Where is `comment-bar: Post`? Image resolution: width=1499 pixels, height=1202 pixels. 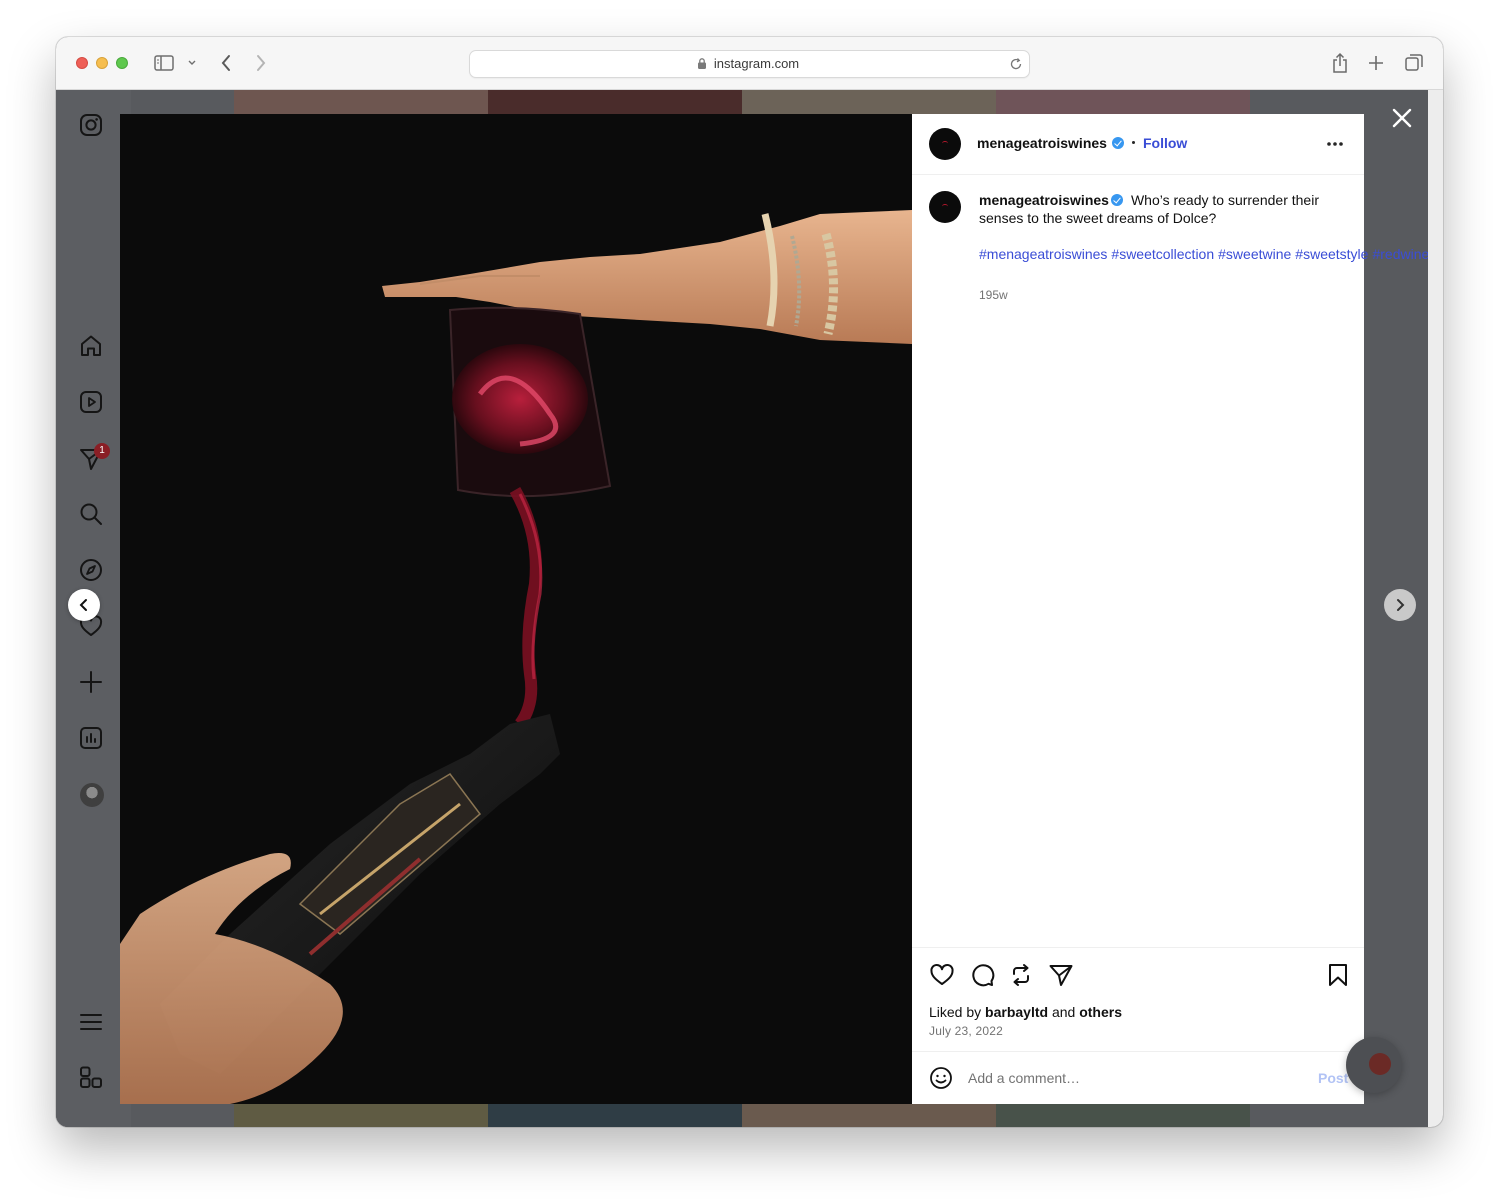
comment-bar: Post is located at coordinates (1138, 1077).